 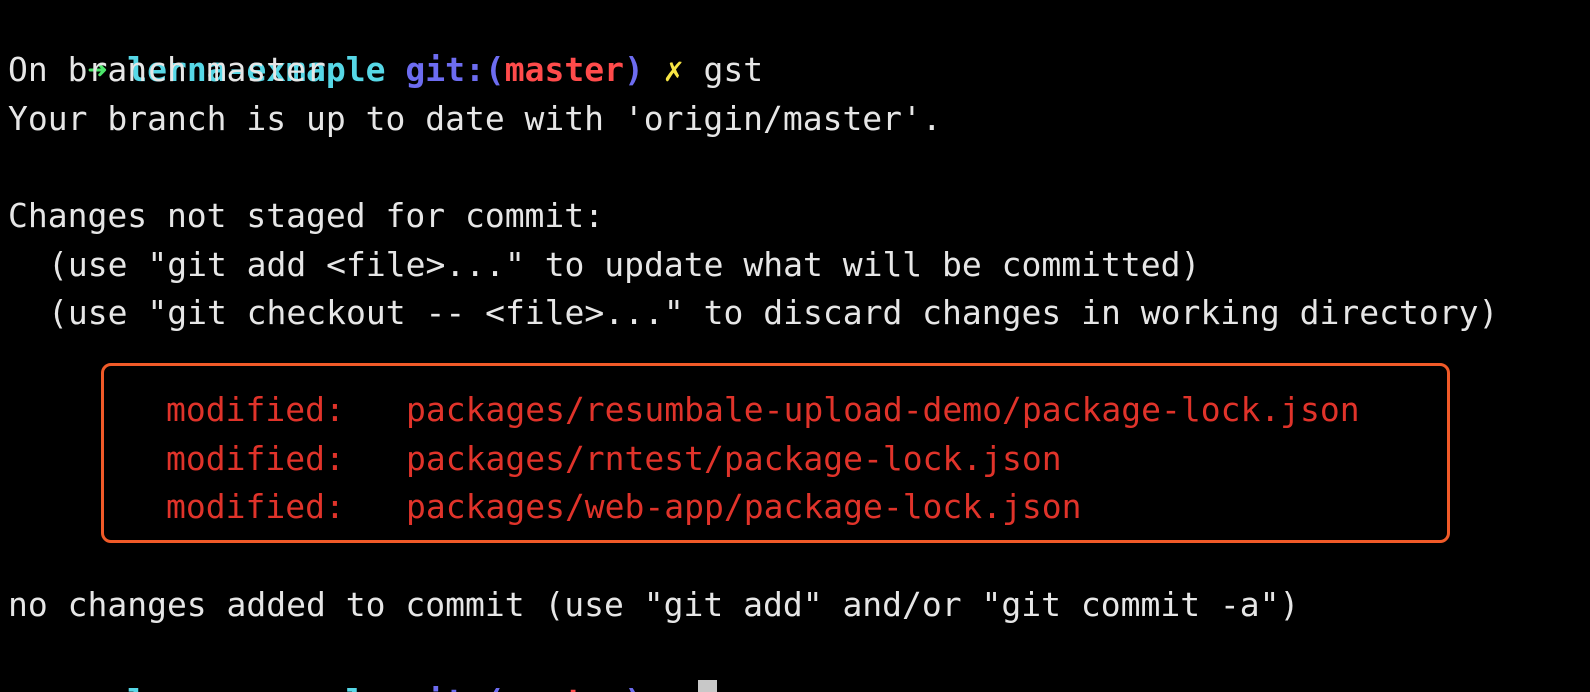 What do you see at coordinates (385, 44) in the screenshot?
I see `prompt-line: ➜ lerna-exmaple git:(master) ✗ gst` at bounding box center [385, 44].